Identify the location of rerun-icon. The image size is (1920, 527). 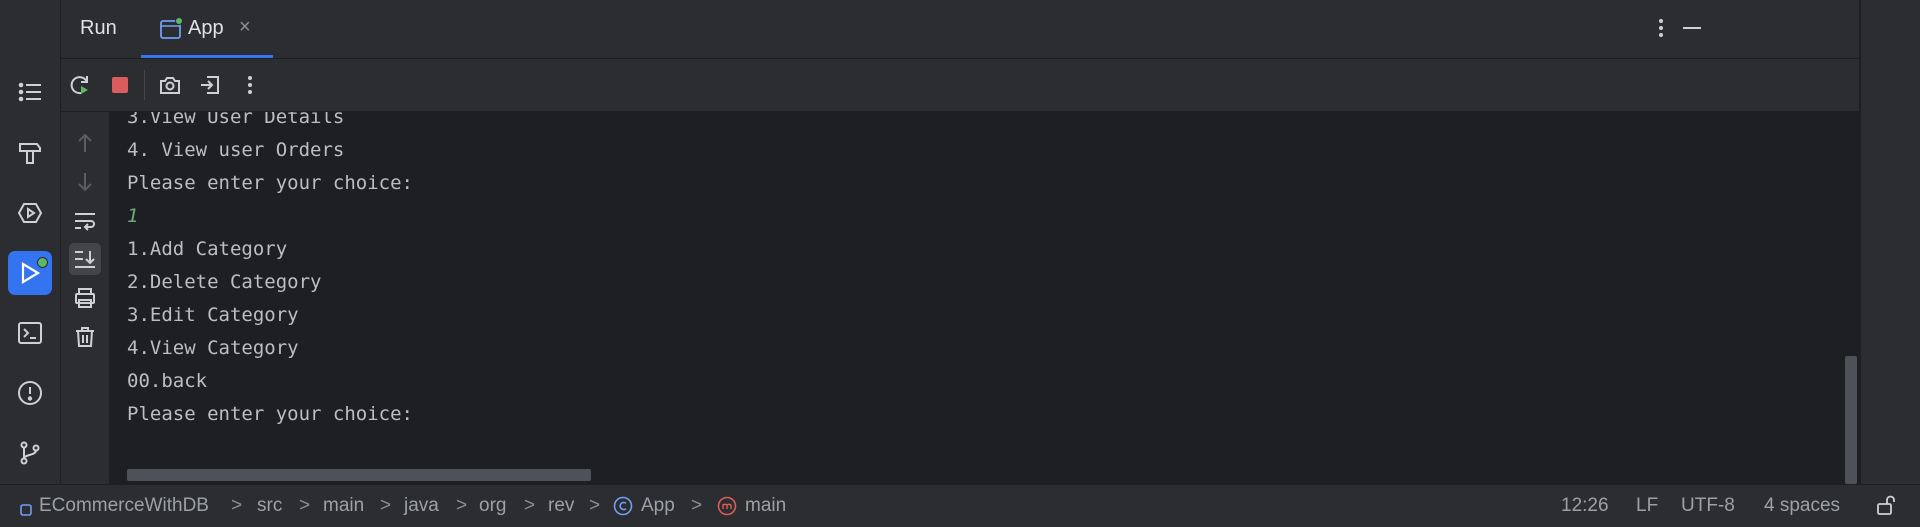
(80, 85).